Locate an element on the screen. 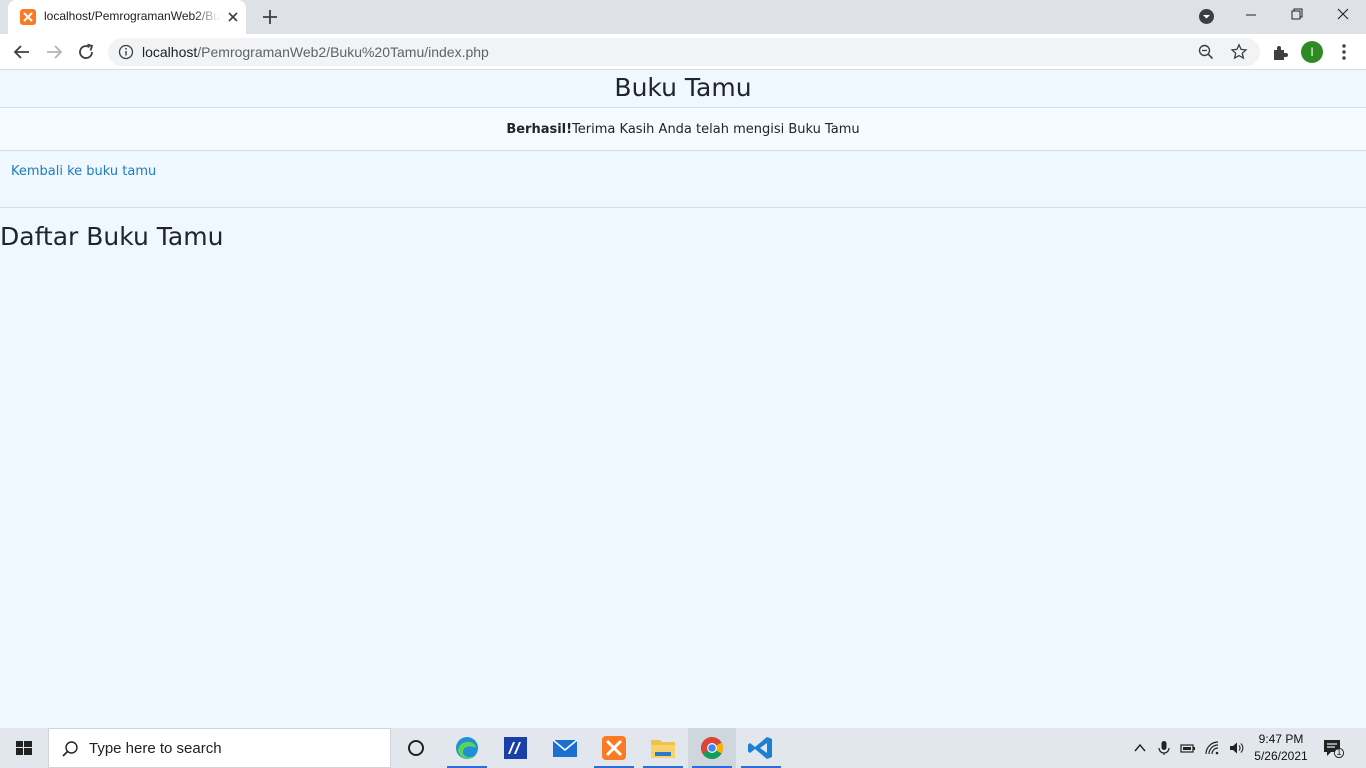 The height and width of the screenshot is (768, 1366). microphone-icon is located at coordinates (1164, 748).